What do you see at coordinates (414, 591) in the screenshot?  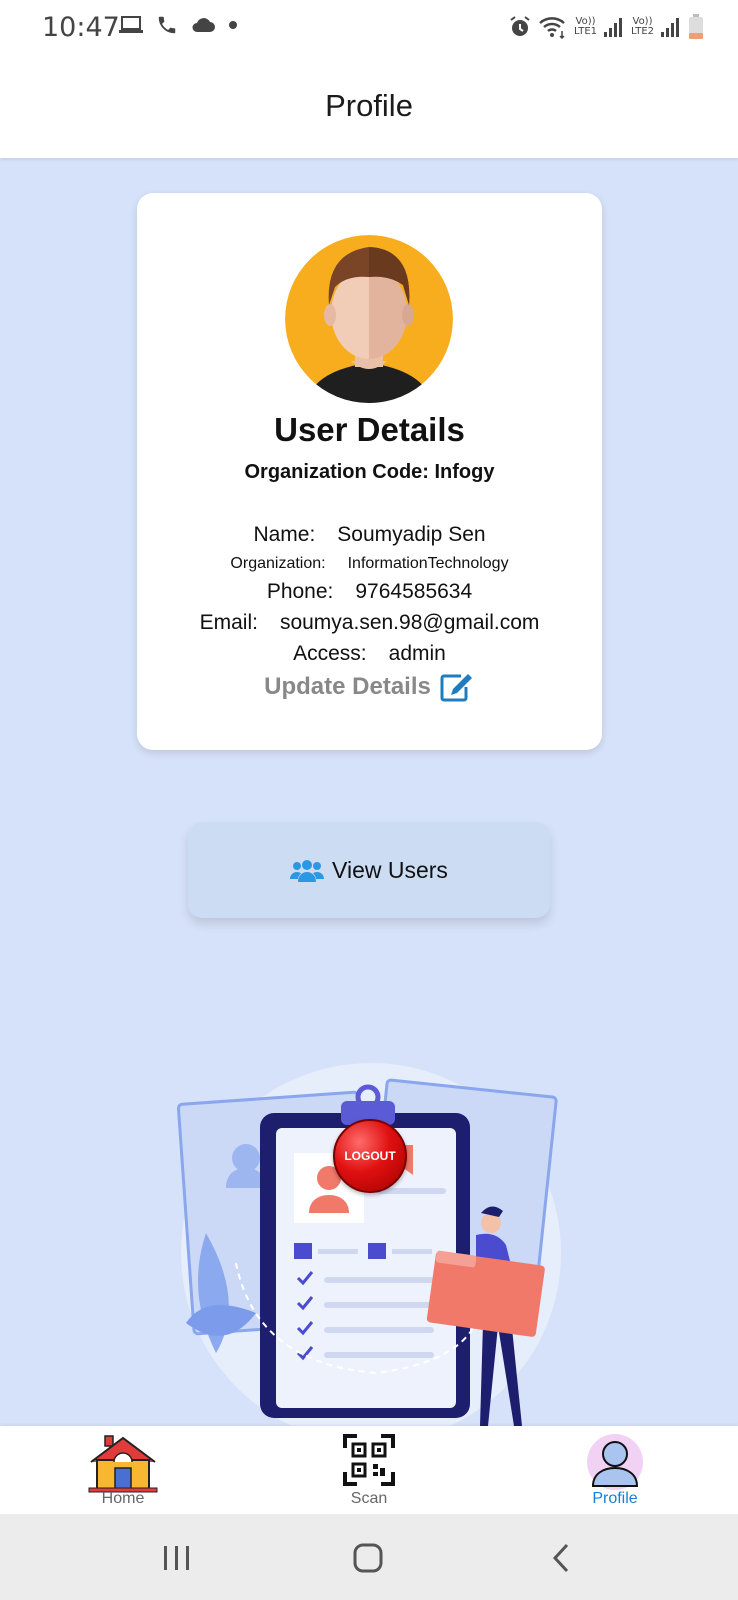 I see `phone-value: 9764585634` at bounding box center [414, 591].